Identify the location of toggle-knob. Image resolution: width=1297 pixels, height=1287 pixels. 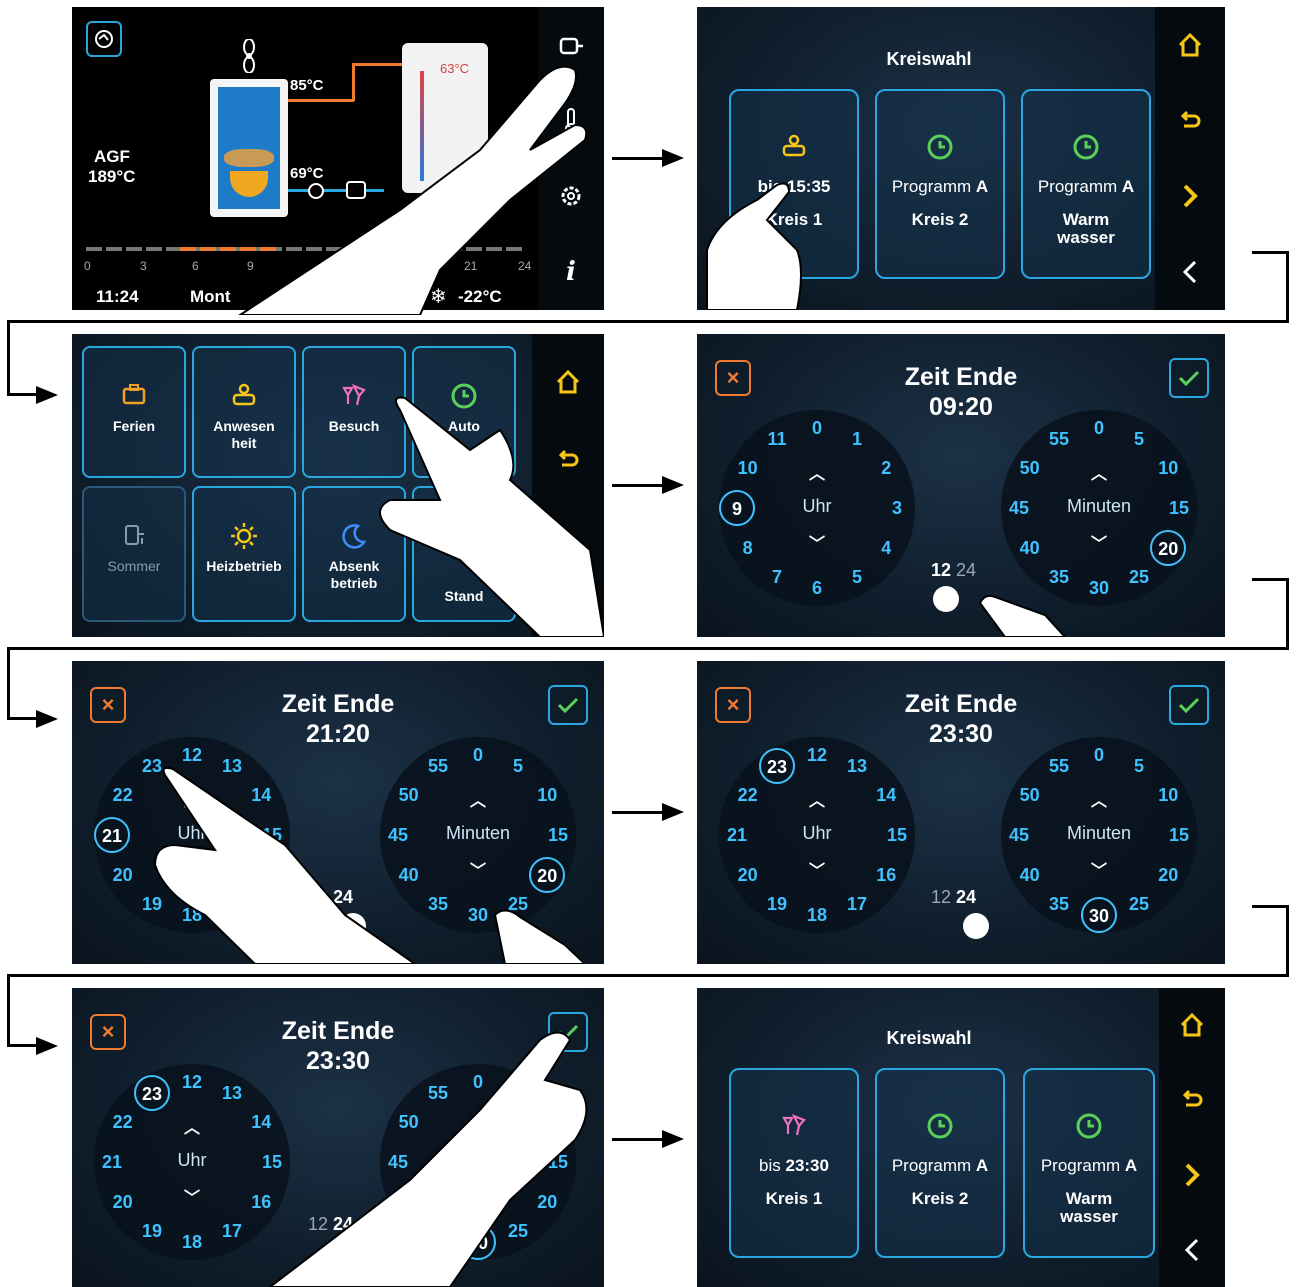
(946, 599).